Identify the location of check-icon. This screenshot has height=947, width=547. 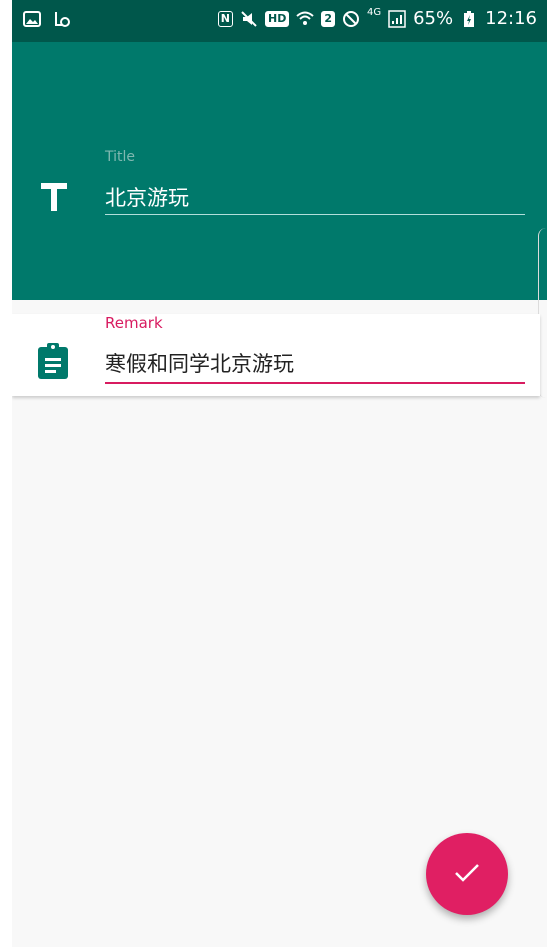
(467, 874).